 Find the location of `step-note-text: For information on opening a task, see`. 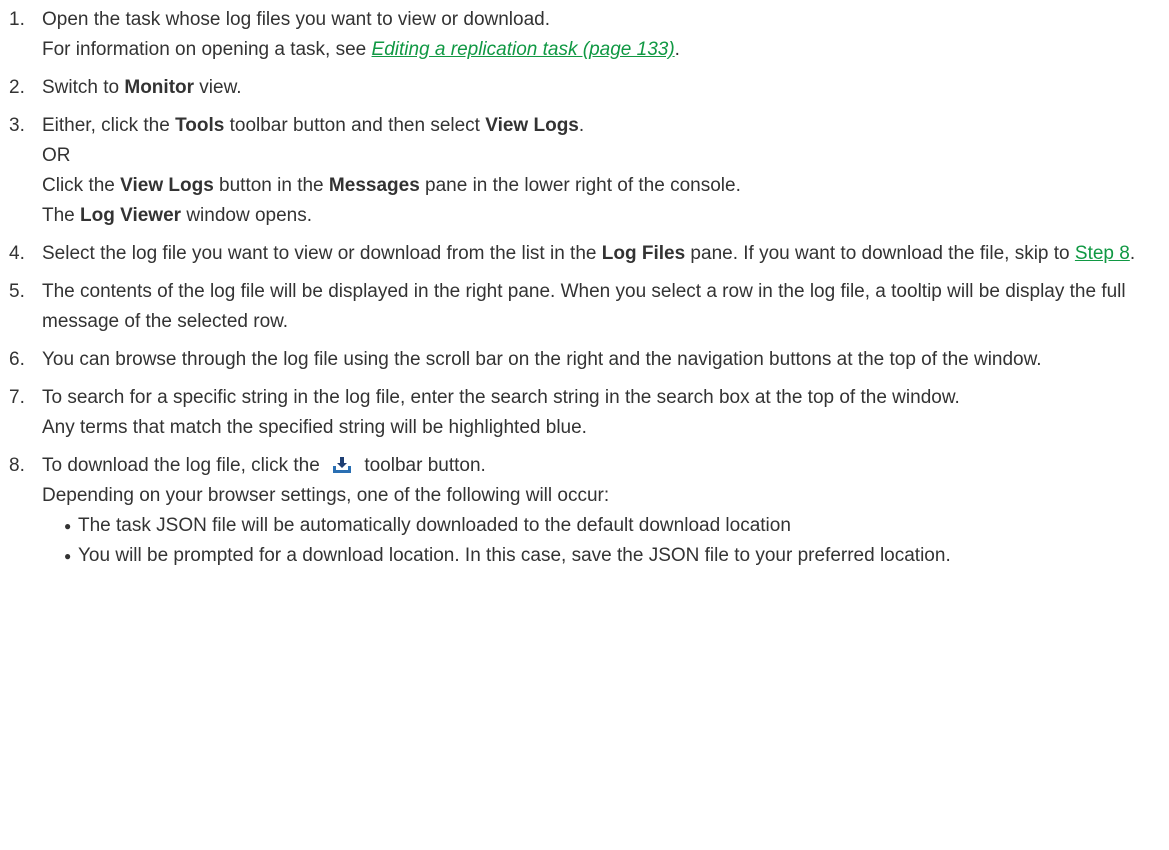

step-note-text: For information on opening a task, see is located at coordinates (207, 49).